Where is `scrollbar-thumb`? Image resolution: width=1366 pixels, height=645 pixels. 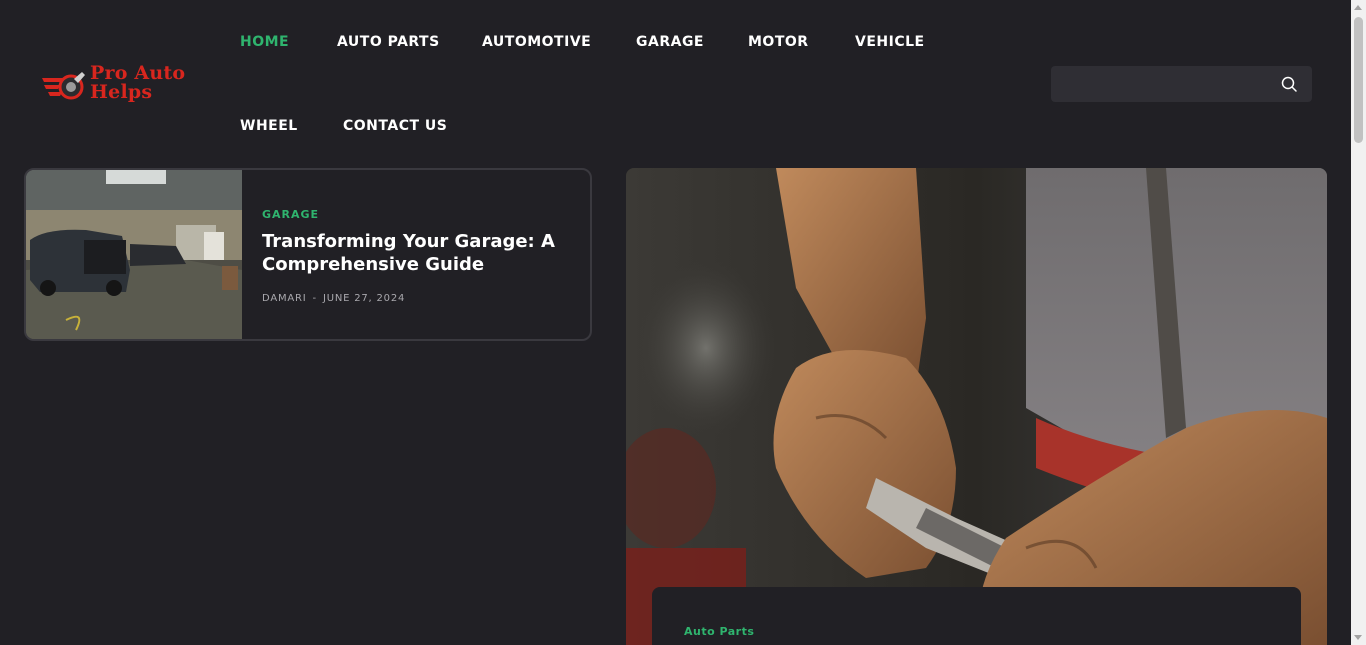
scrollbar-thumb is located at coordinates (1358, 80).